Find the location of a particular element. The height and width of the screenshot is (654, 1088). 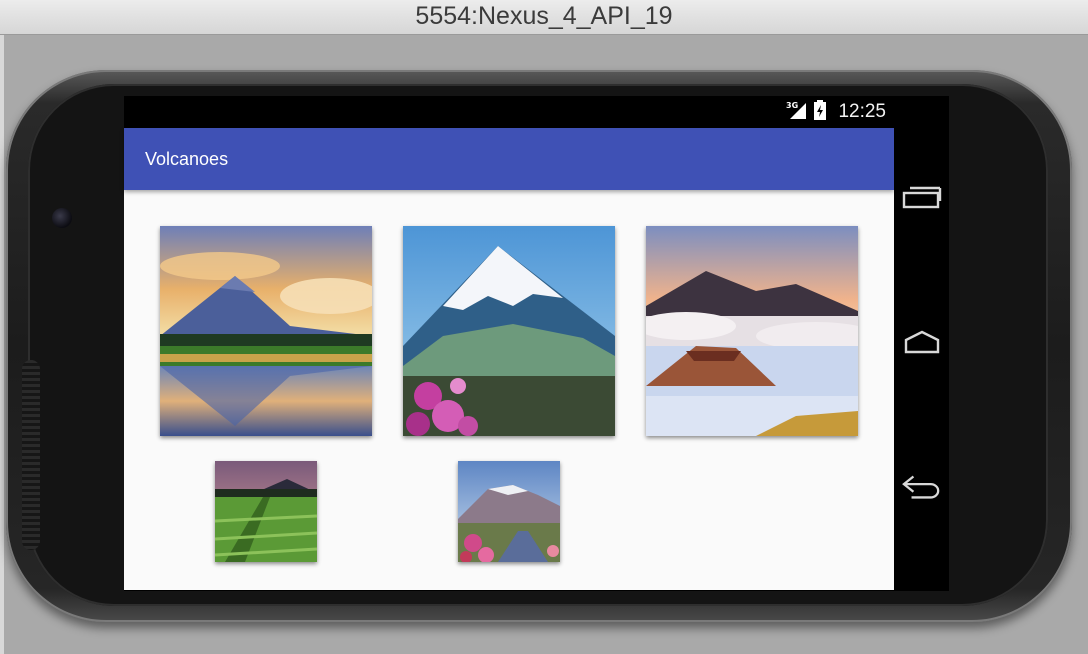

status-clock: 12:25 is located at coordinates (862, 111).